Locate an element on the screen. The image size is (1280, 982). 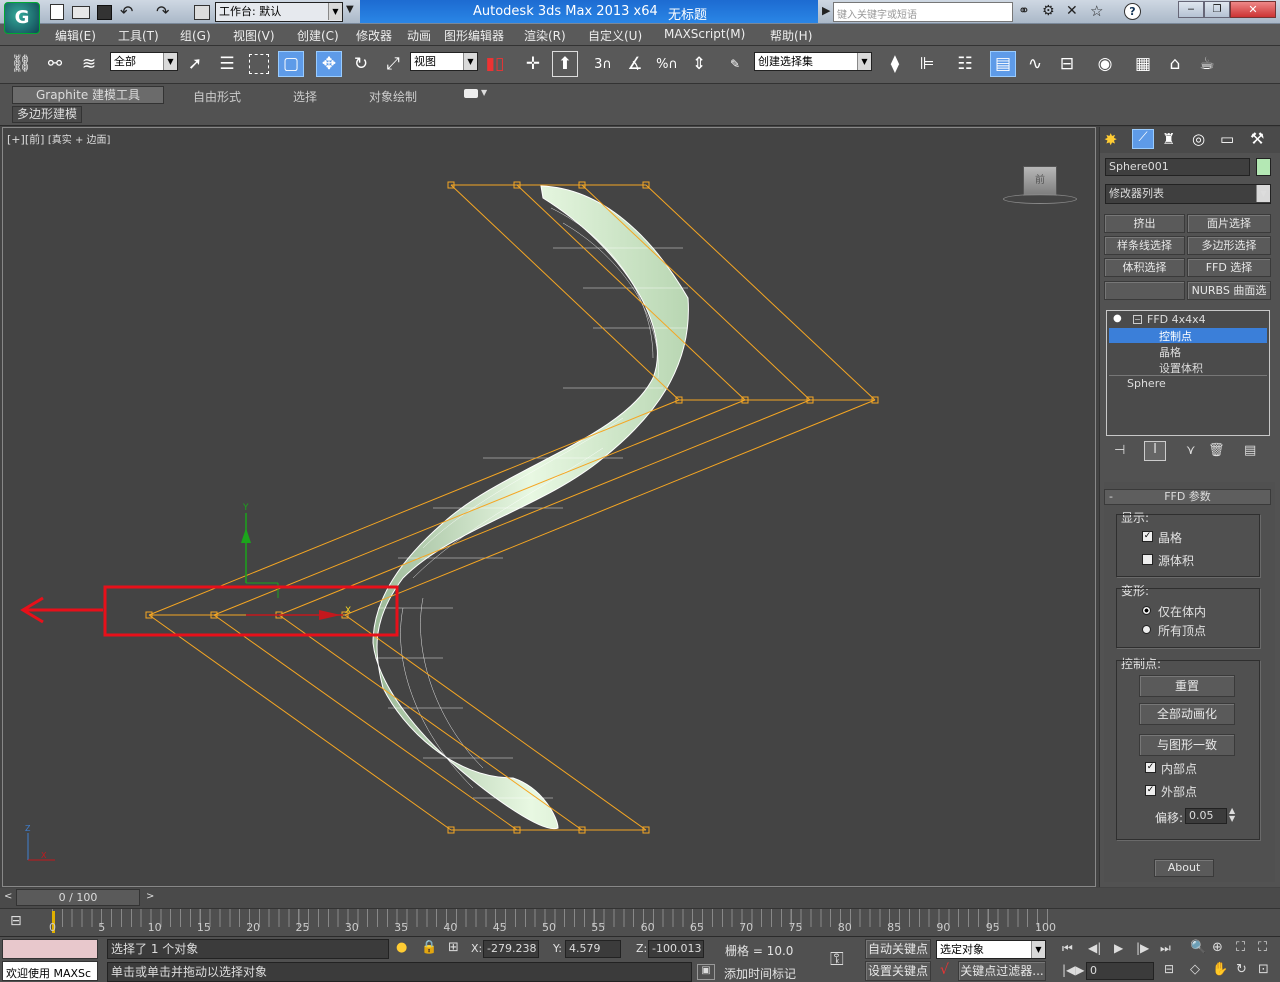
lattice-checkbox: ✓ is located at coordinates (1147, 536).